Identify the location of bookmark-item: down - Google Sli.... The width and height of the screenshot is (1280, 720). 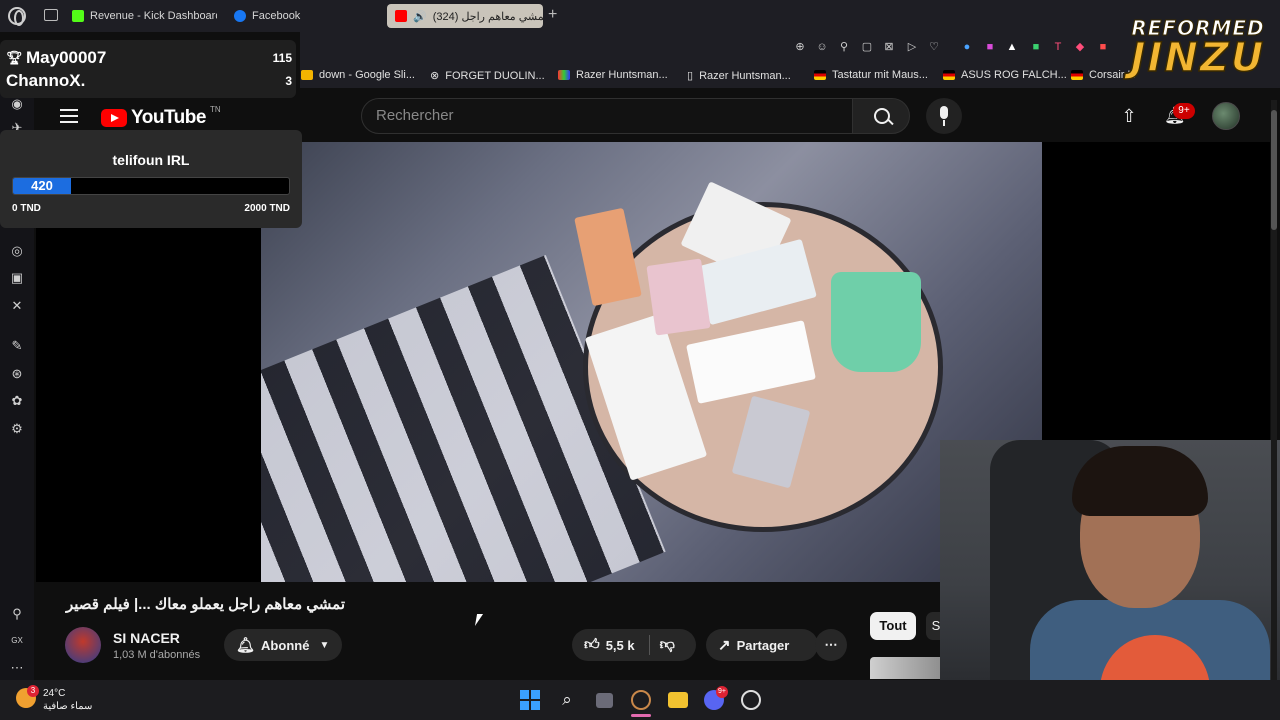
(358, 75).